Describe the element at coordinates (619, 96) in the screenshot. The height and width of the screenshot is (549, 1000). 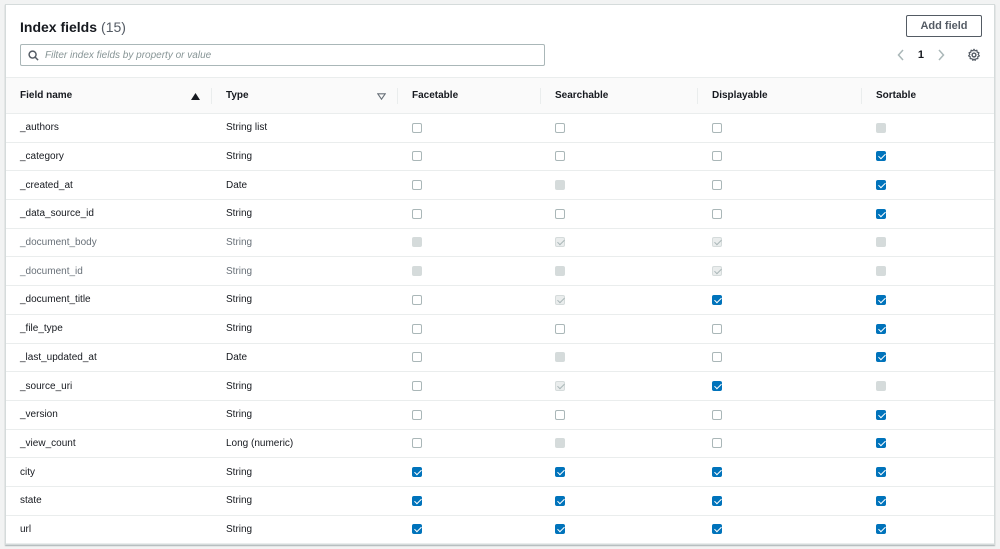
I see `column-header-searchable: Searchable` at that location.